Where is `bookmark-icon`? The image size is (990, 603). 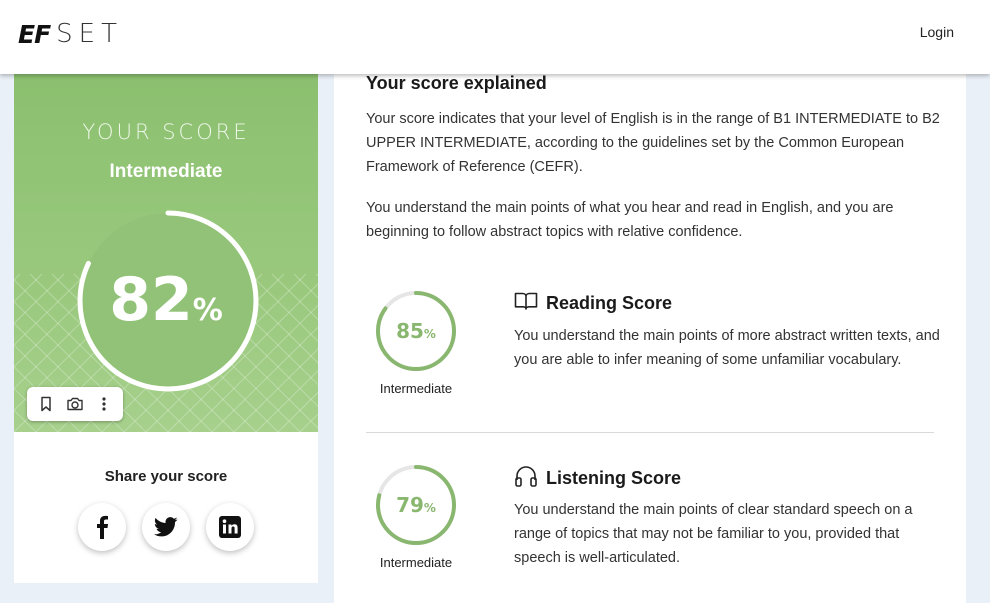
bookmark-icon is located at coordinates (46, 404).